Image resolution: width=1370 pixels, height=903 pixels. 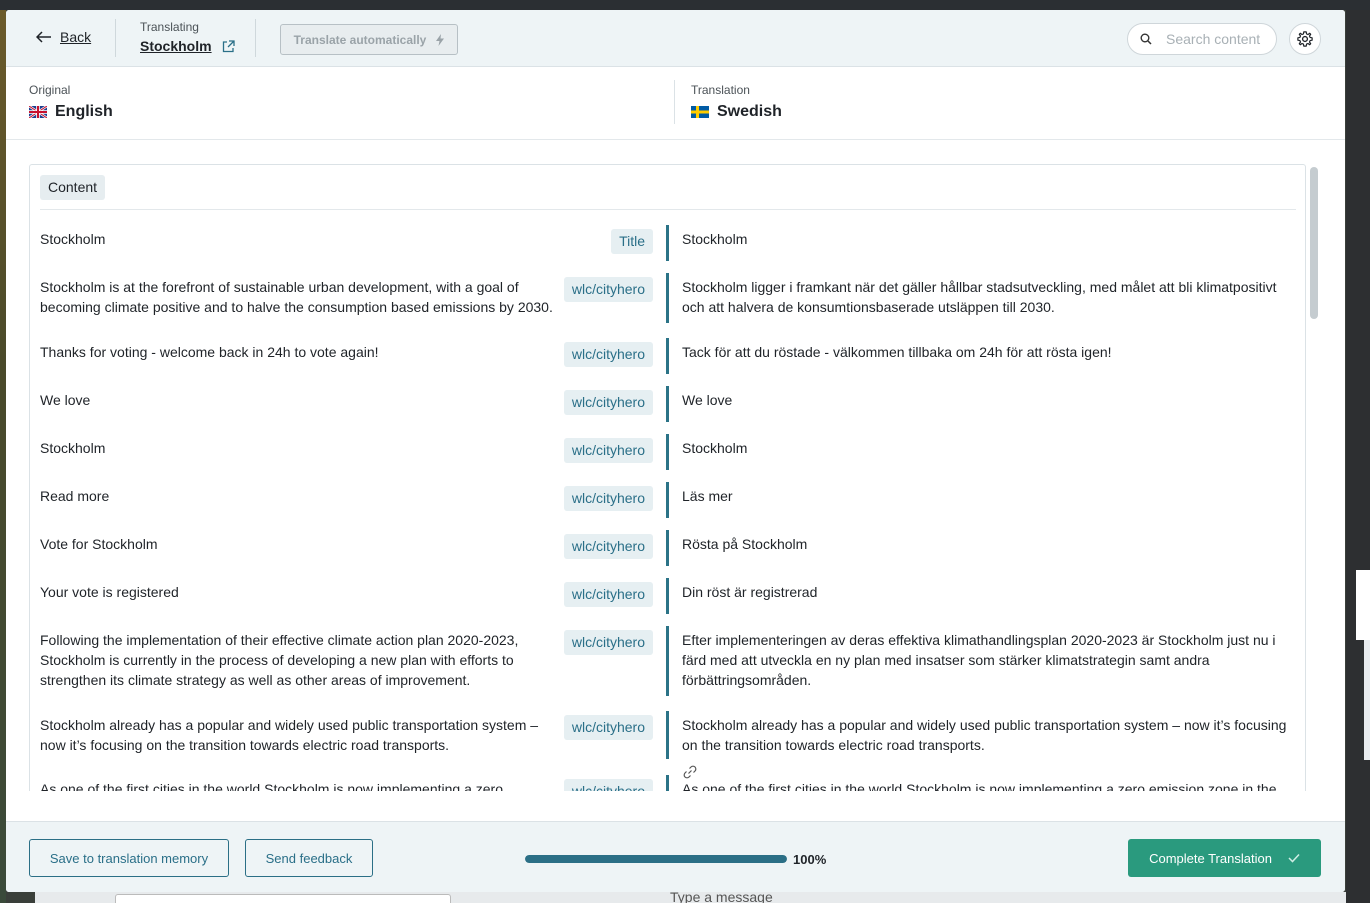 I want to click on translation-text: Läs mer, so click(x=989, y=496).